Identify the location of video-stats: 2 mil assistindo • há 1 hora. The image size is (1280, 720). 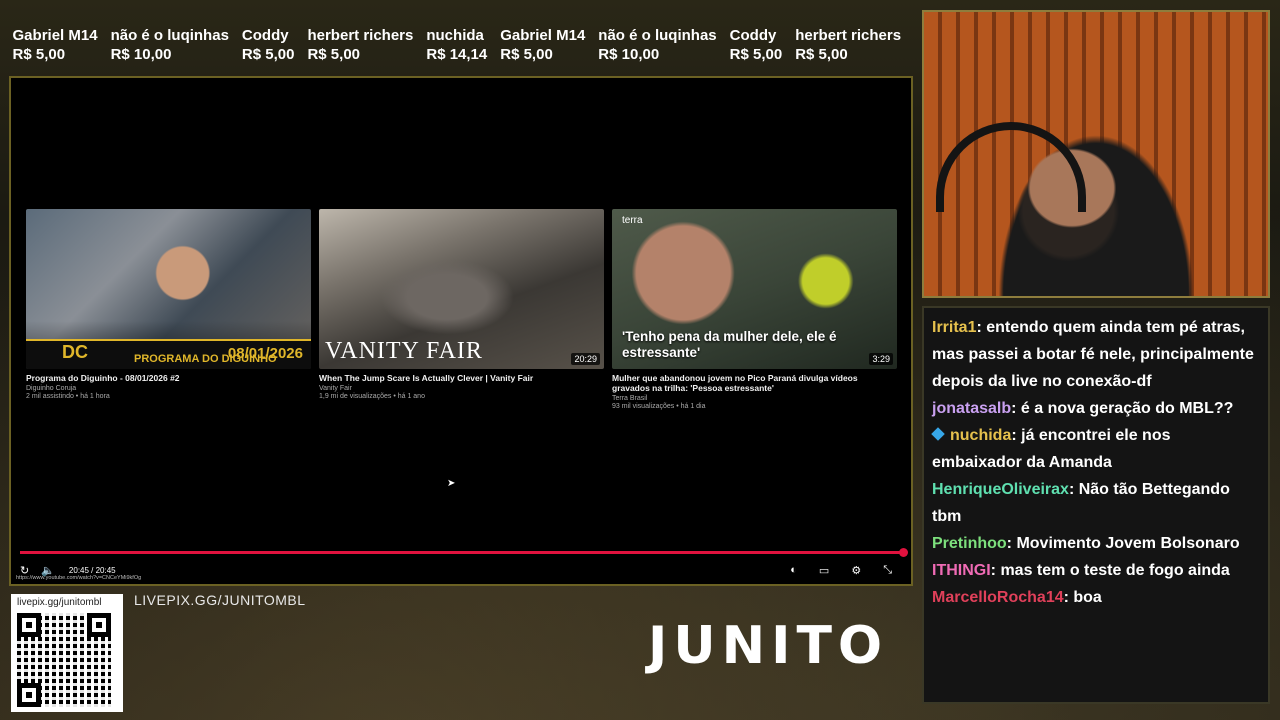
(68, 396).